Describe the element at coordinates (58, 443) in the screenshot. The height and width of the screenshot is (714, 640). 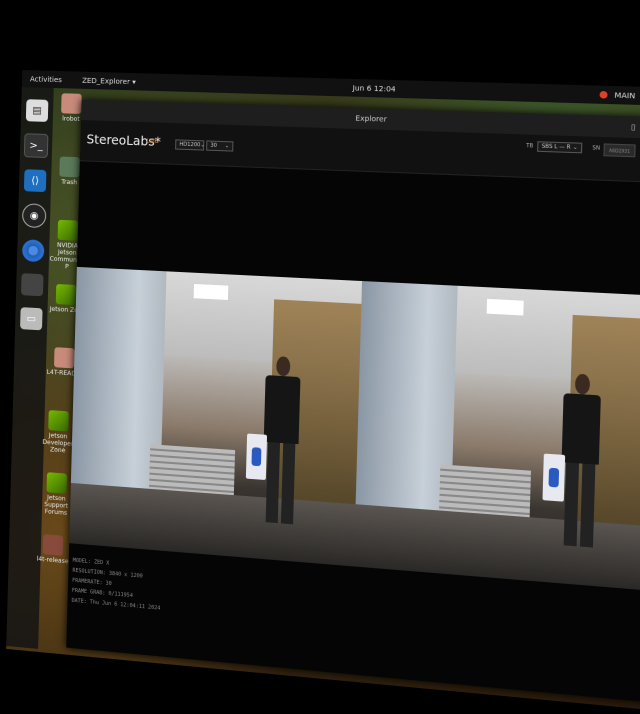
I see `desktop-icon-label: Jetson Developer Zone` at that location.